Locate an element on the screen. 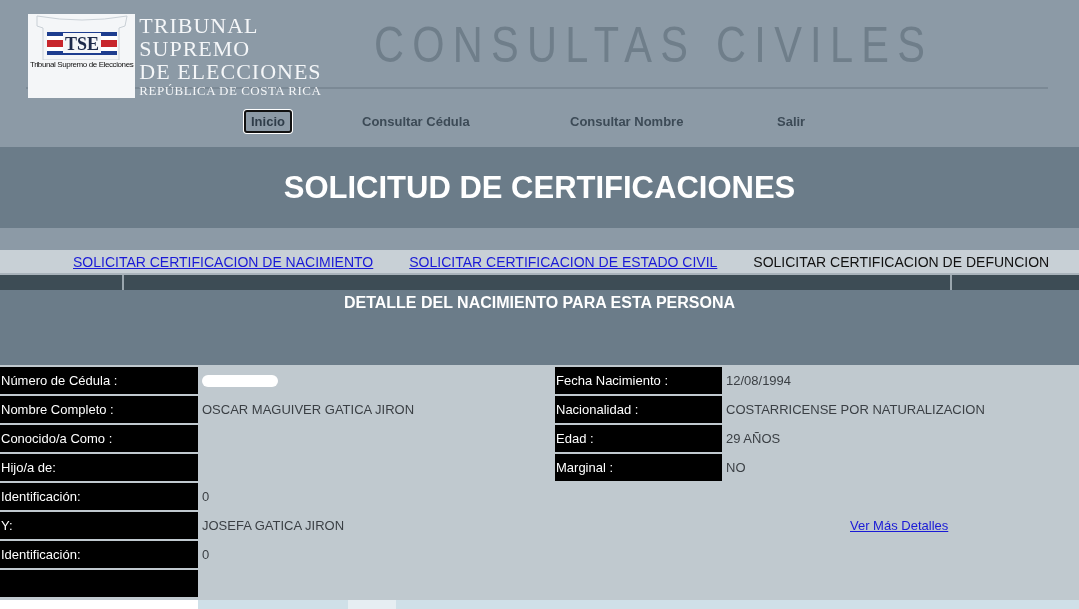 The width and height of the screenshot is (1079, 609). more-details-link: Ver Más Detalles is located at coordinates (964, 525).